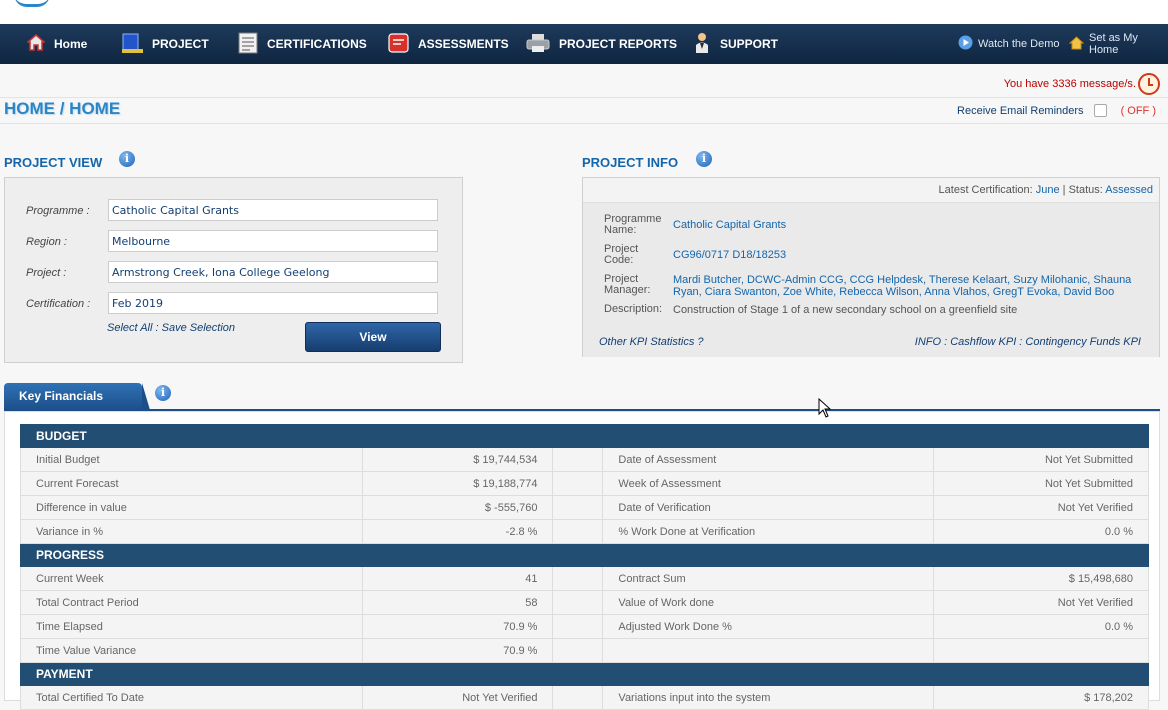 This screenshot has height=710, width=1168. Describe the element at coordinates (768, 483) in the screenshot. I see `metric-label: Week of Assessment` at that location.